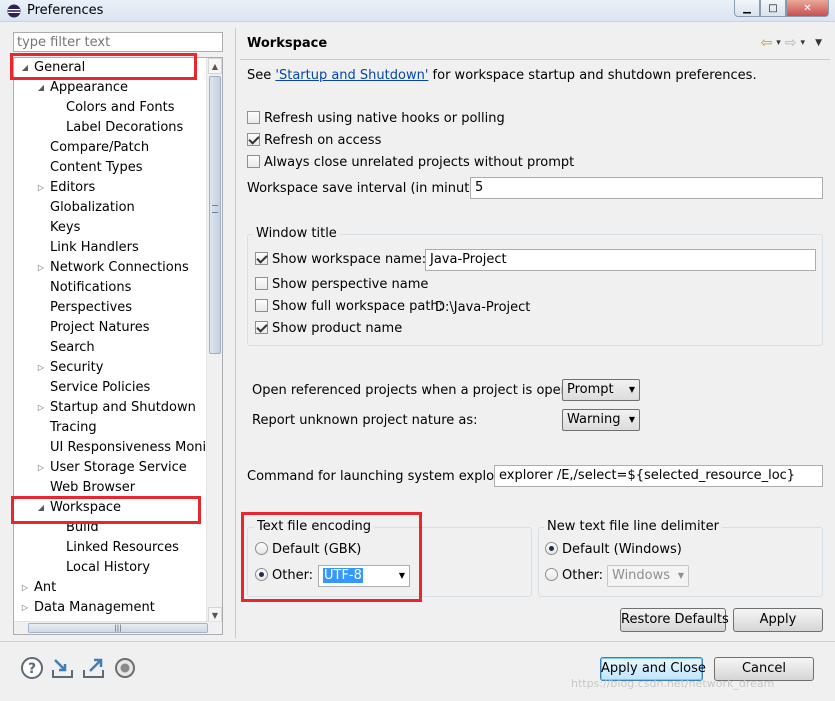 The image size is (835, 701). I want to click on tree-item: Link Handlers, so click(111, 248).